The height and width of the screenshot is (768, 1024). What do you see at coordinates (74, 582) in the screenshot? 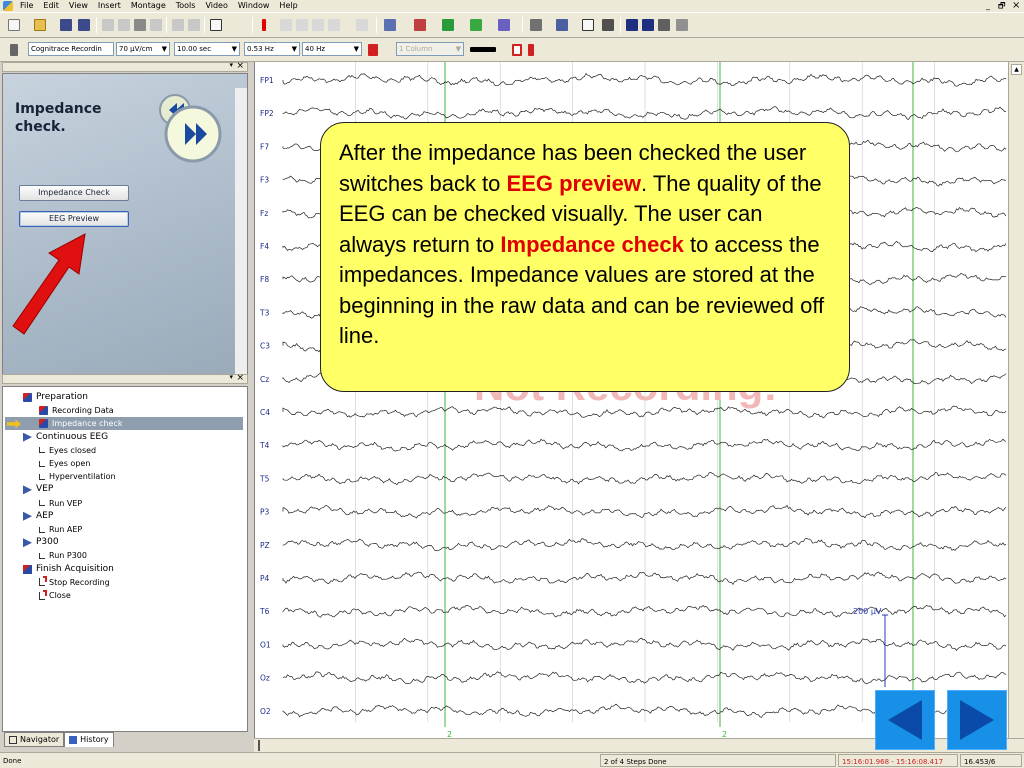
I see `navigator-item: Stop Recording` at bounding box center [74, 582].